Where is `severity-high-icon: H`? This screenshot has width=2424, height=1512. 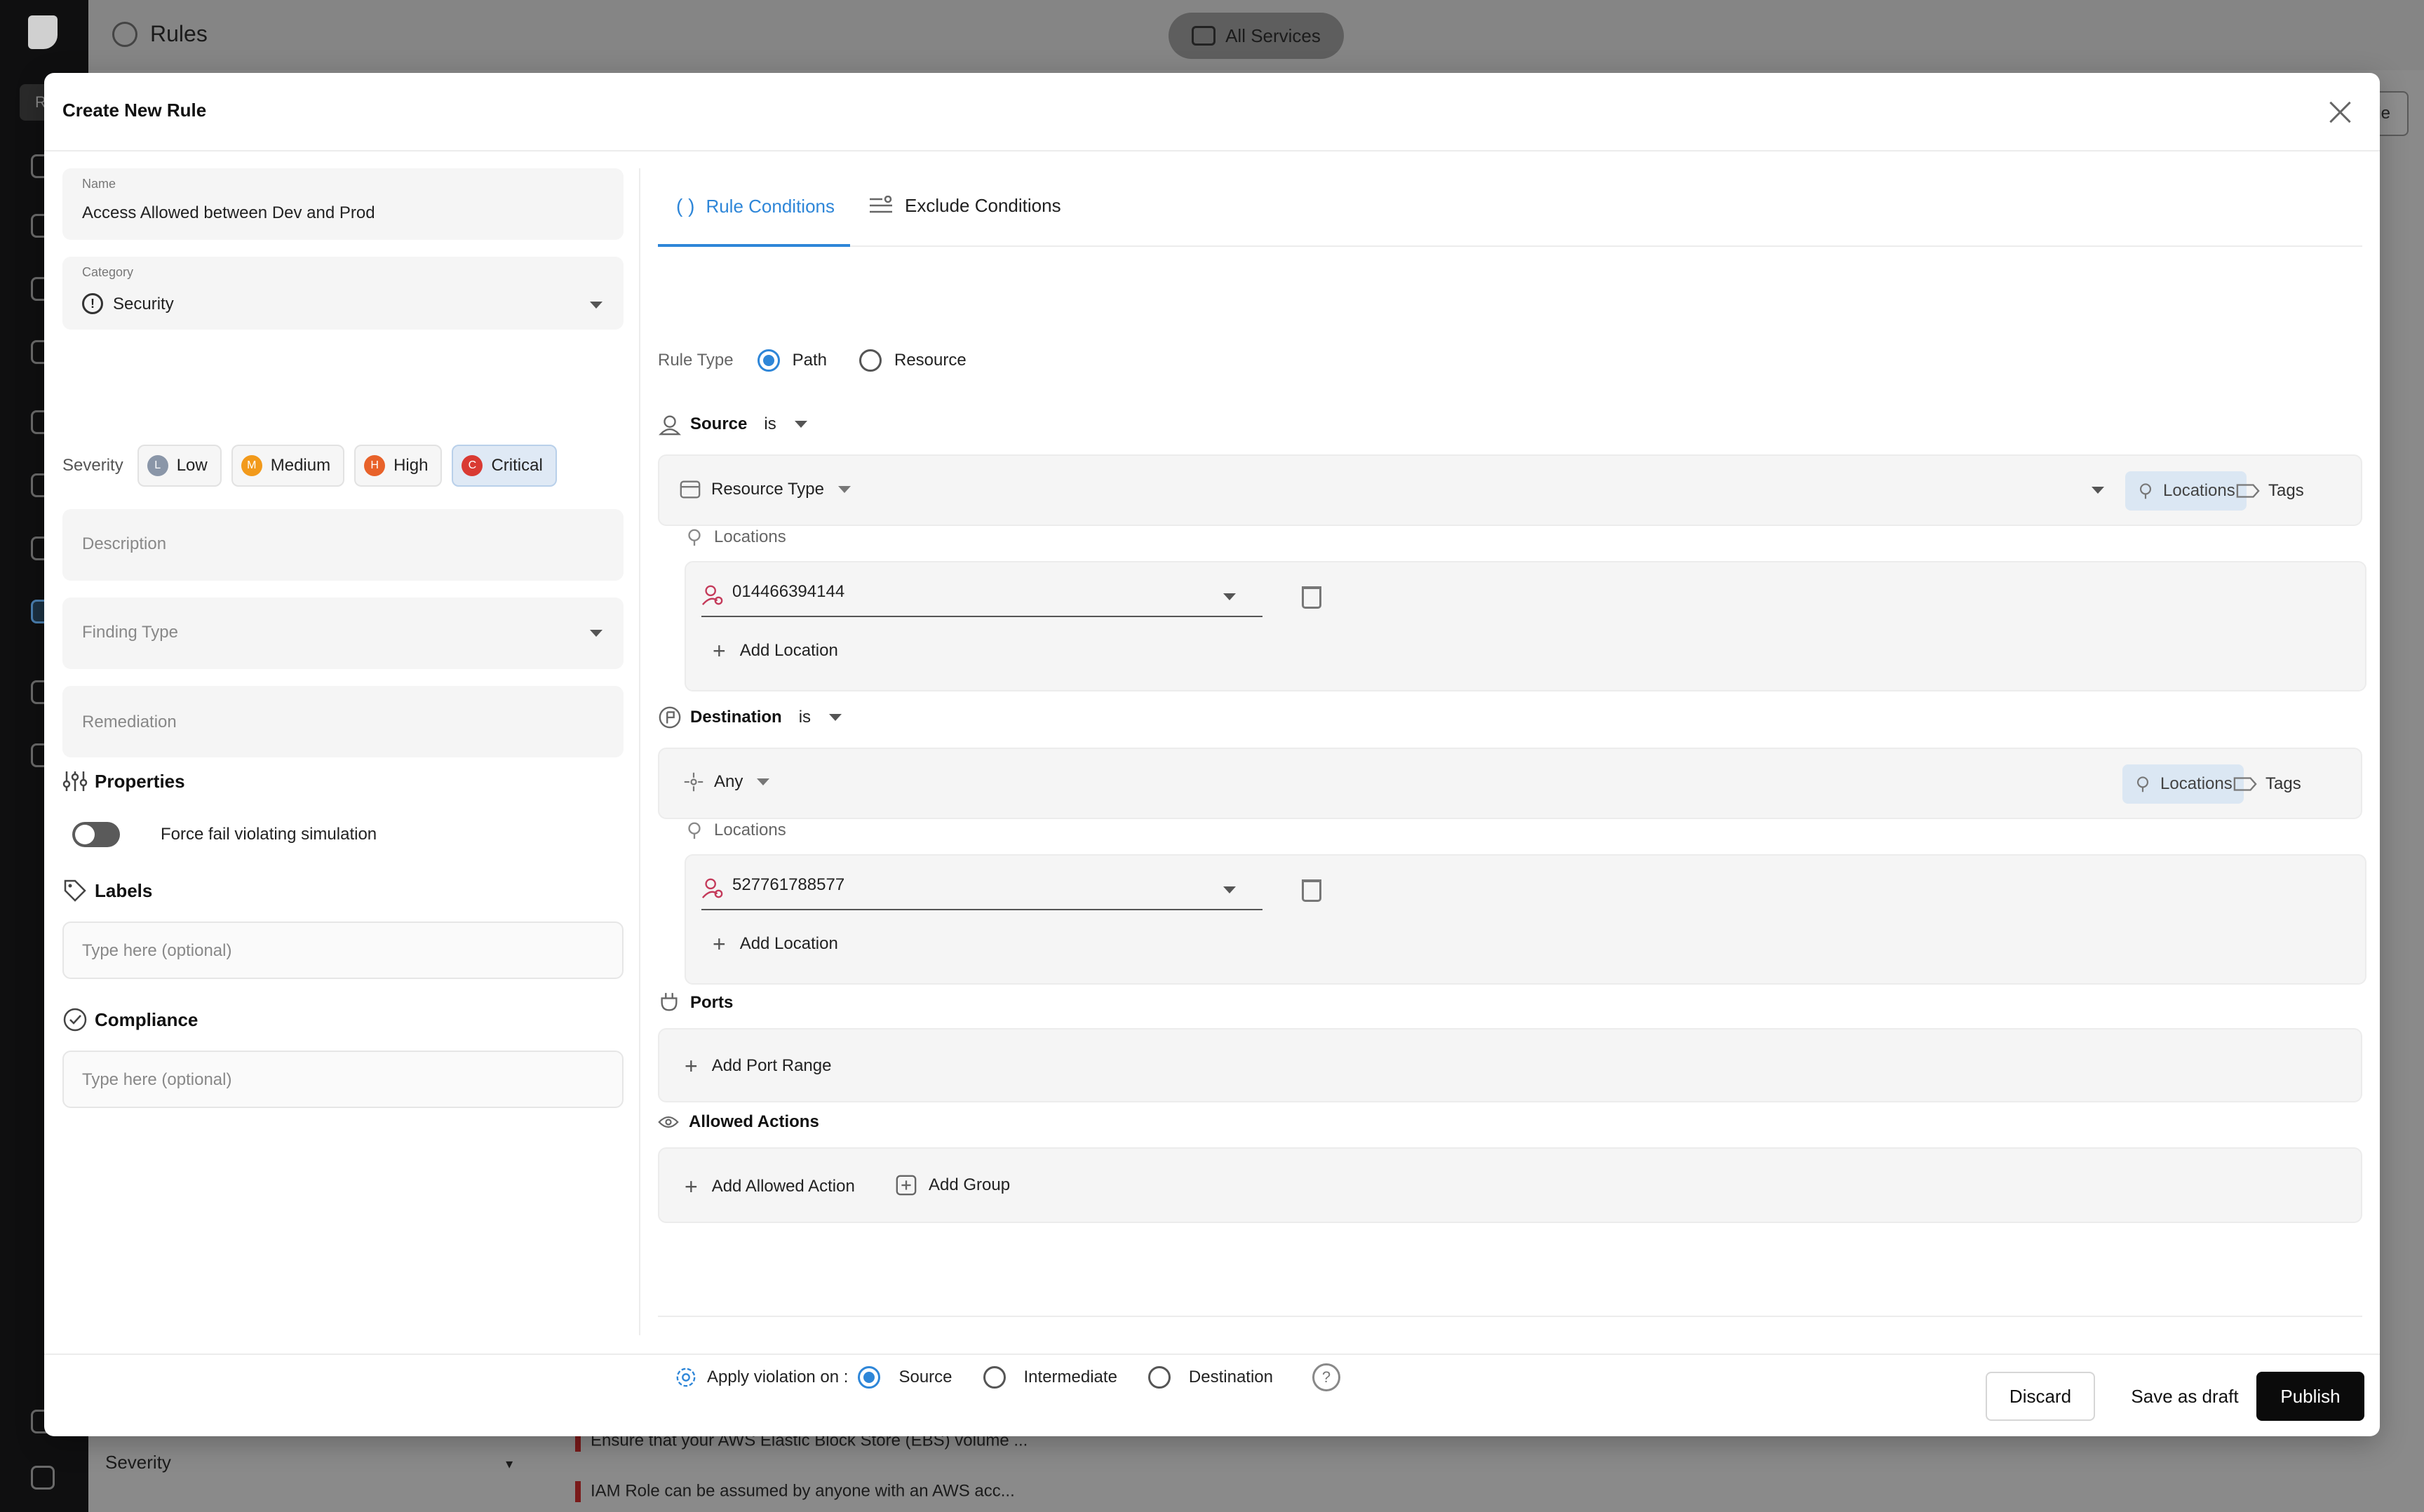
severity-high-icon: H is located at coordinates (375, 465).